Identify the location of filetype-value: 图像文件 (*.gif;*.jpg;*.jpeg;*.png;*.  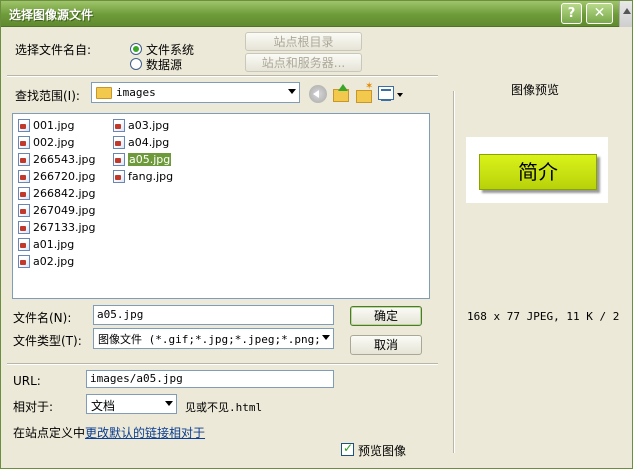
(208, 339).